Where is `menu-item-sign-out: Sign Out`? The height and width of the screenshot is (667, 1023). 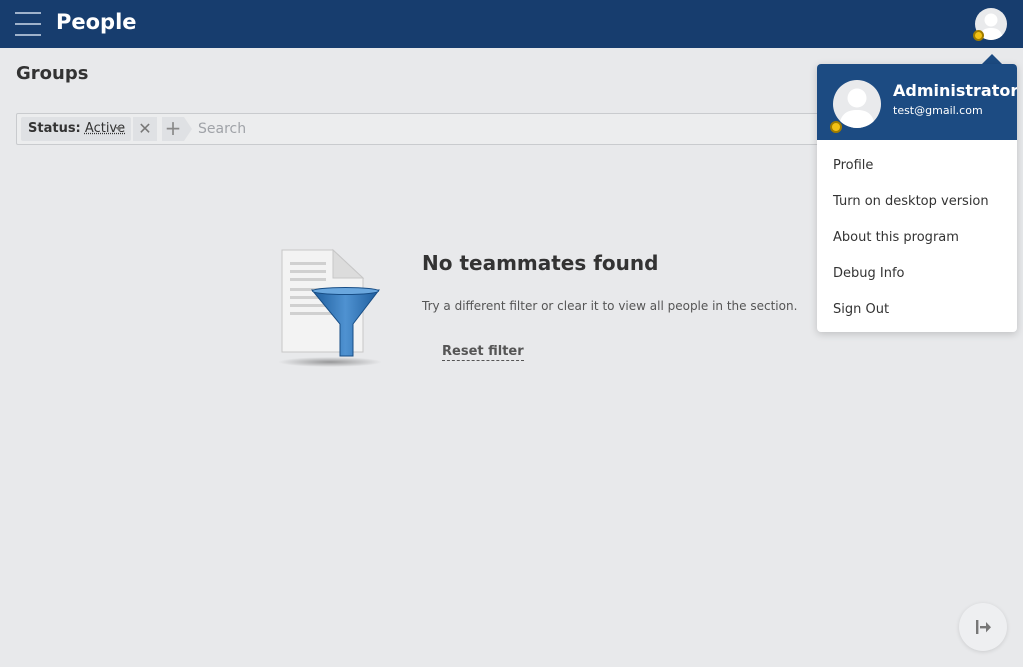
menu-item-sign-out: Sign Out is located at coordinates (918, 310).